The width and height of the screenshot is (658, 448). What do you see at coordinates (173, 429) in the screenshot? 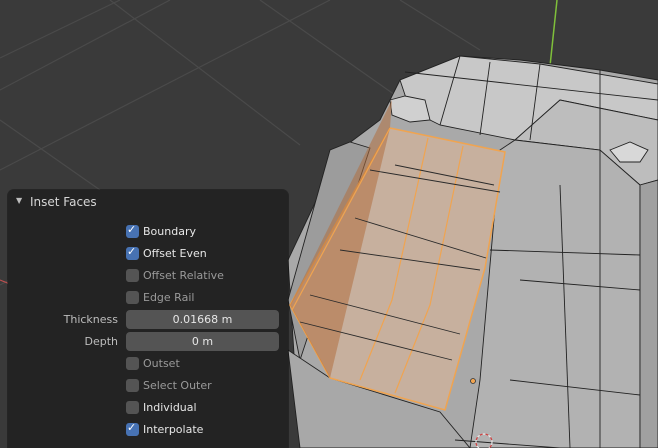
I see `interpolate-label: Interpolate` at bounding box center [173, 429].